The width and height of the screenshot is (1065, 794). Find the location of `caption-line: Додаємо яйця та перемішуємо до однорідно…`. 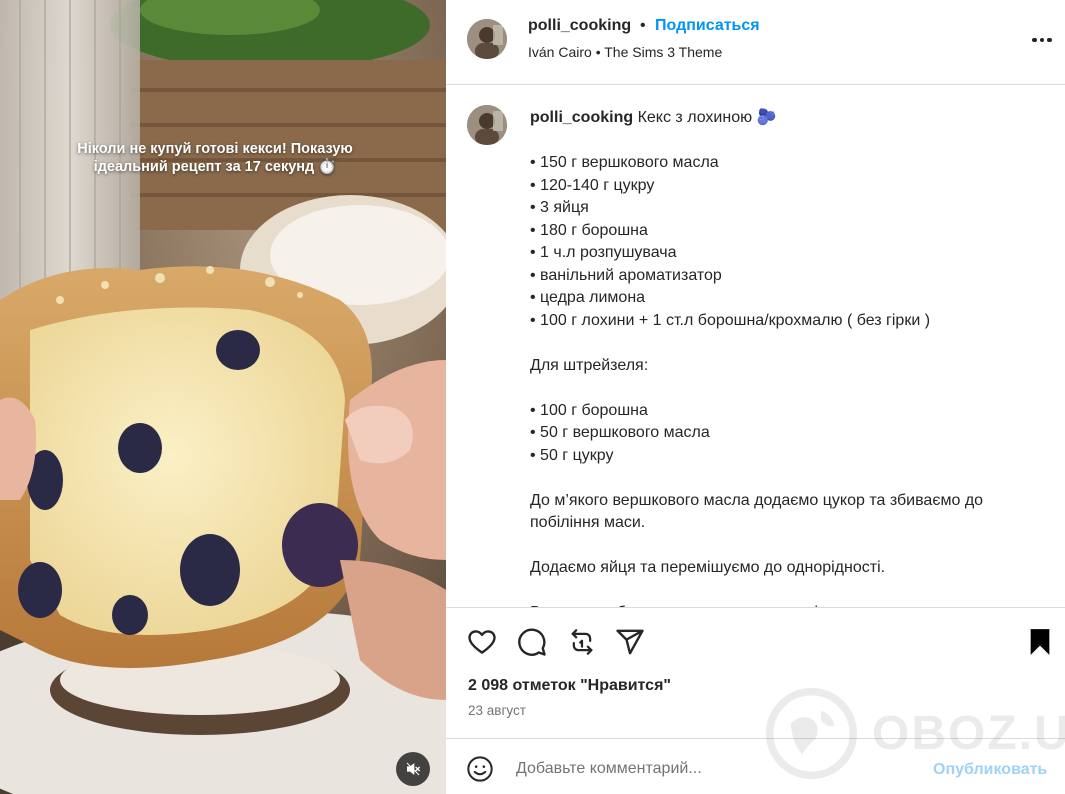

caption-line: Додаємо яйця та перемішуємо до однорідно… is located at coordinates (708, 567).